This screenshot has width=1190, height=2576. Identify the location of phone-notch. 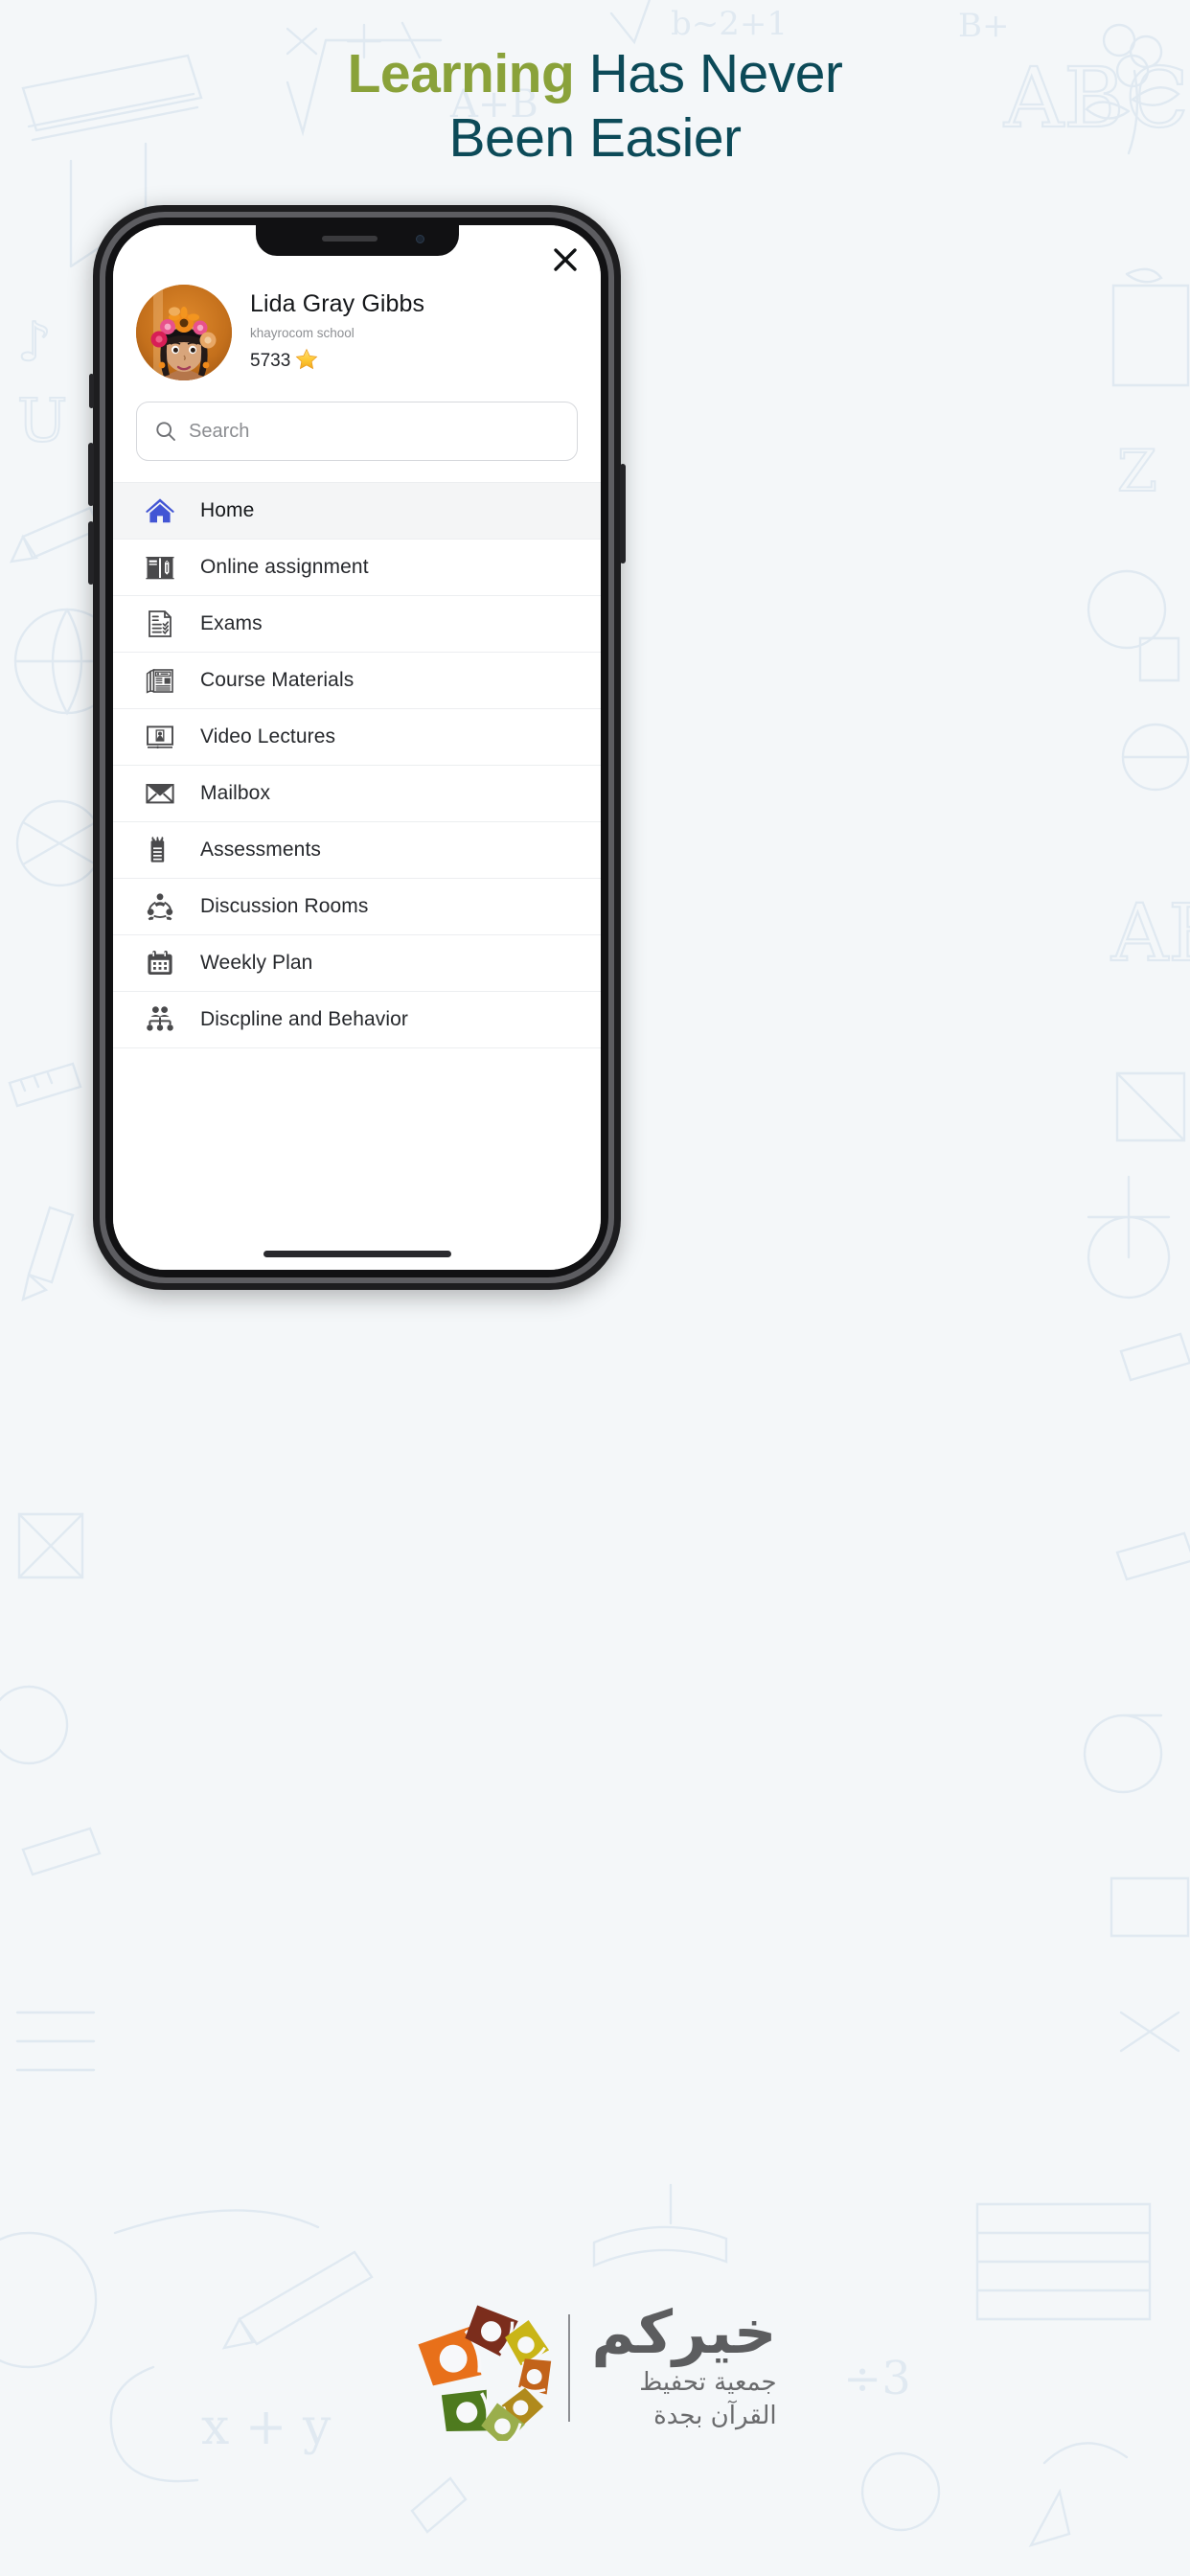
(357, 240).